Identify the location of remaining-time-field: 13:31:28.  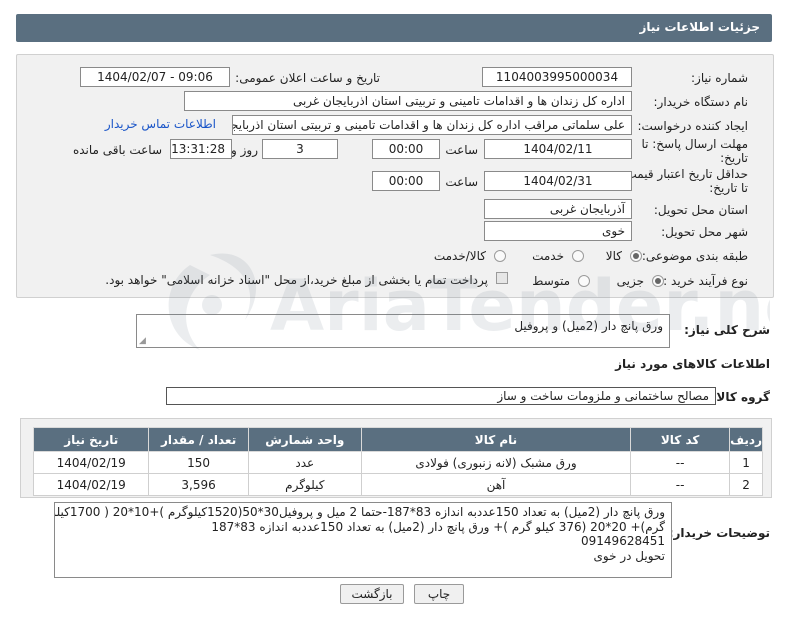
(201, 149).